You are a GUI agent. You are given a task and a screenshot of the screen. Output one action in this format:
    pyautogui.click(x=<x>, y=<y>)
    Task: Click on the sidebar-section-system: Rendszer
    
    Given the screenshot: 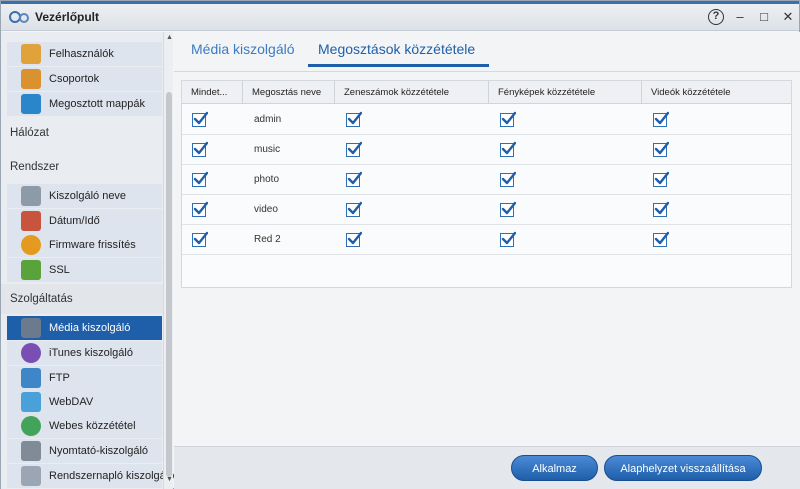 What is the action you would take?
    pyautogui.click(x=82, y=167)
    